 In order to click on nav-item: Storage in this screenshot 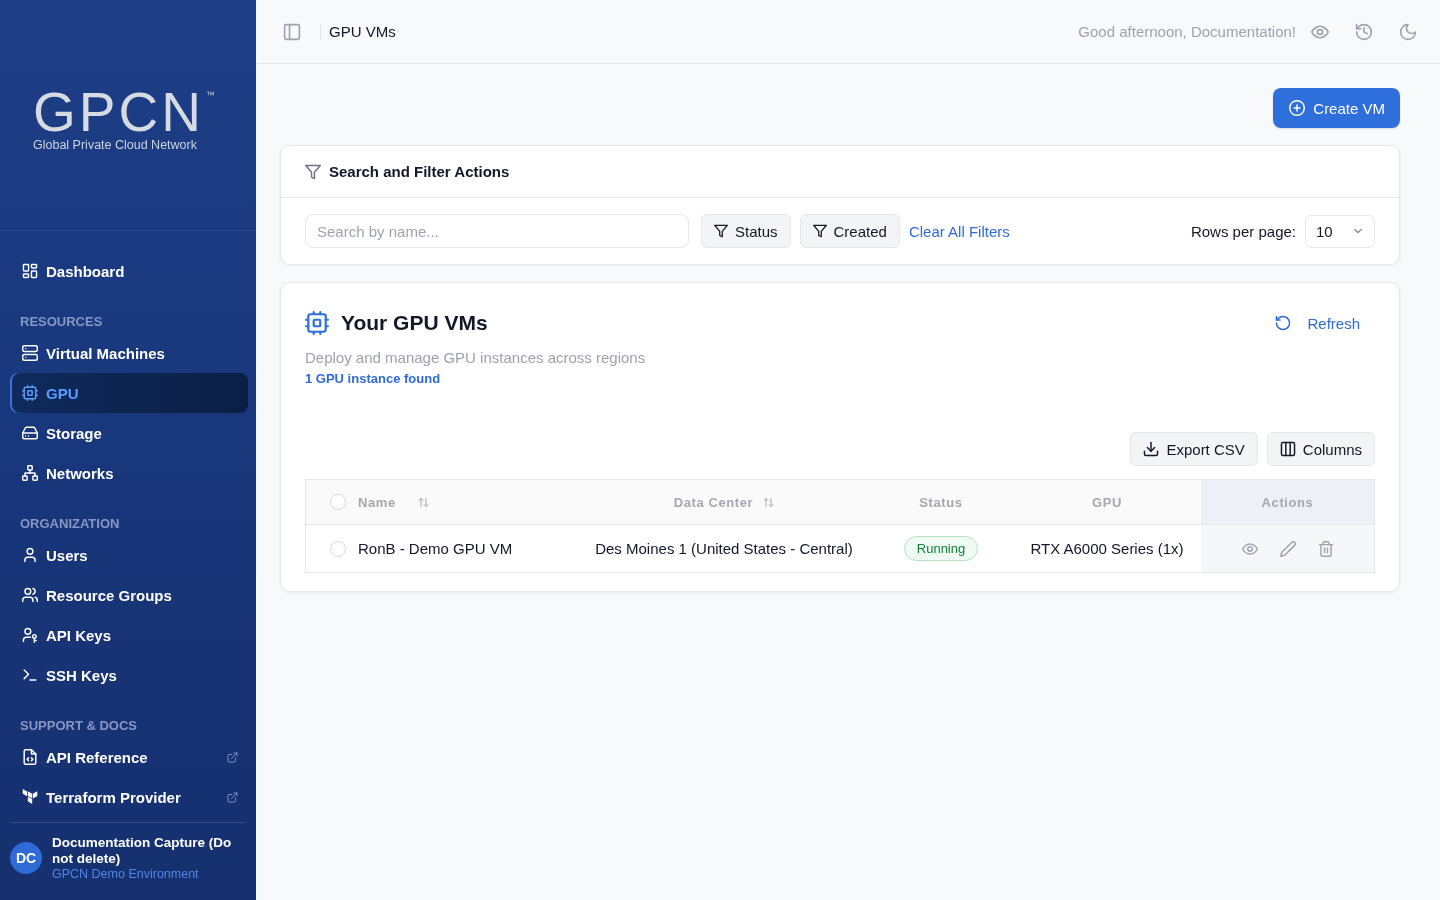, I will do `click(129, 433)`.